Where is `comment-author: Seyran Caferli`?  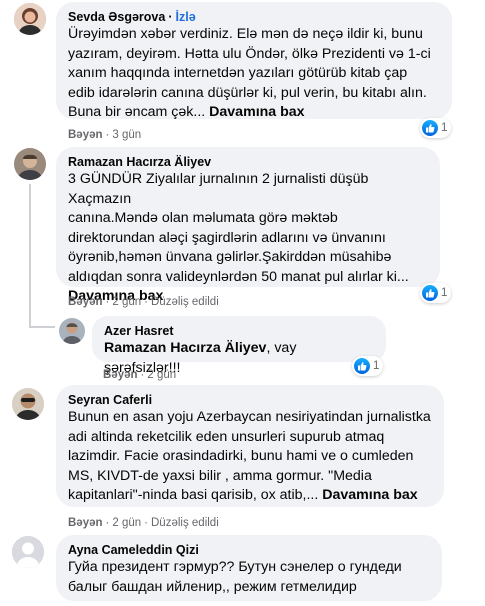 comment-author: Seyran Caferli is located at coordinates (250, 400).